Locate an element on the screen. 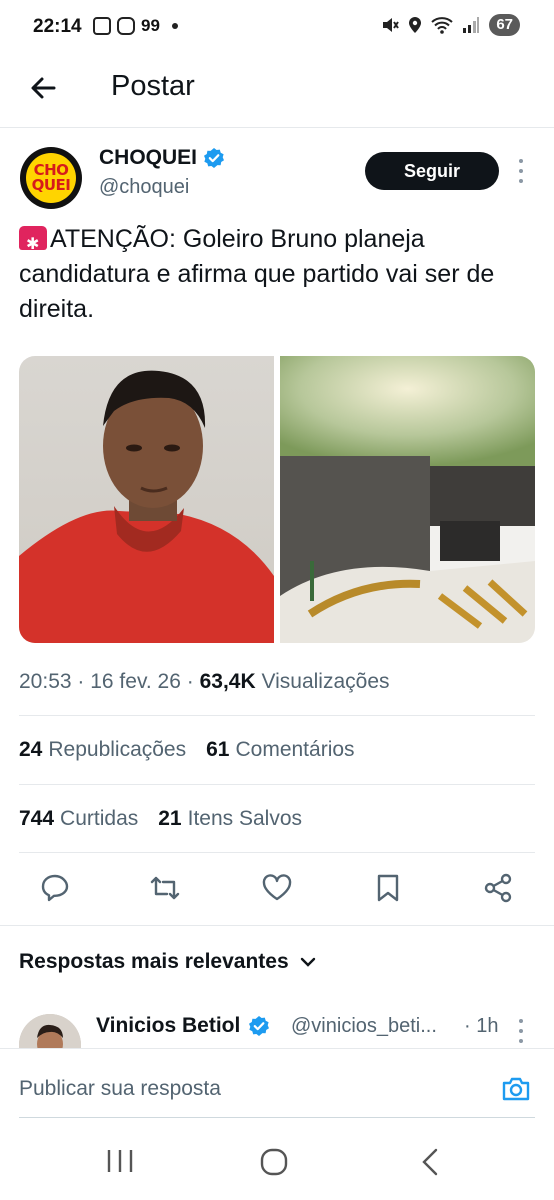 This screenshot has width=554, height=1200. camera-icon is located at coordinates (516, 1089).